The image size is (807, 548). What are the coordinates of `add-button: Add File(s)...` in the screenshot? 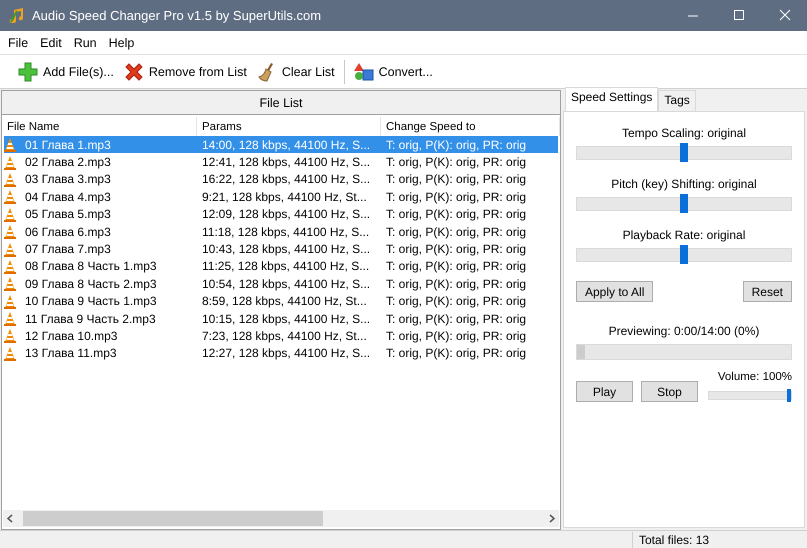 It's located at (66, 72).